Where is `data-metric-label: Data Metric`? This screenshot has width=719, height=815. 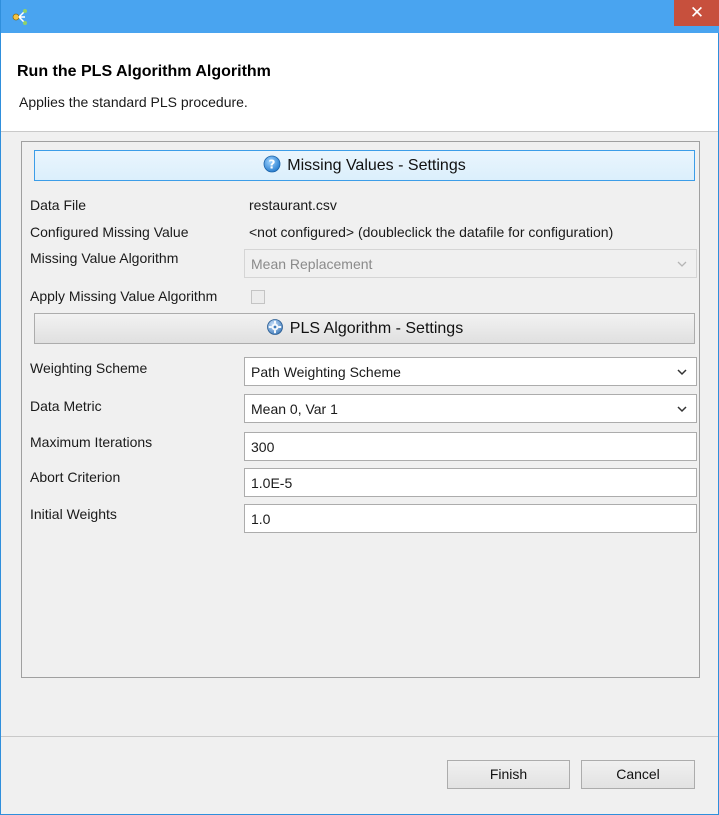
data-metric-label: Data Metric is located at coordinates (66, 406).